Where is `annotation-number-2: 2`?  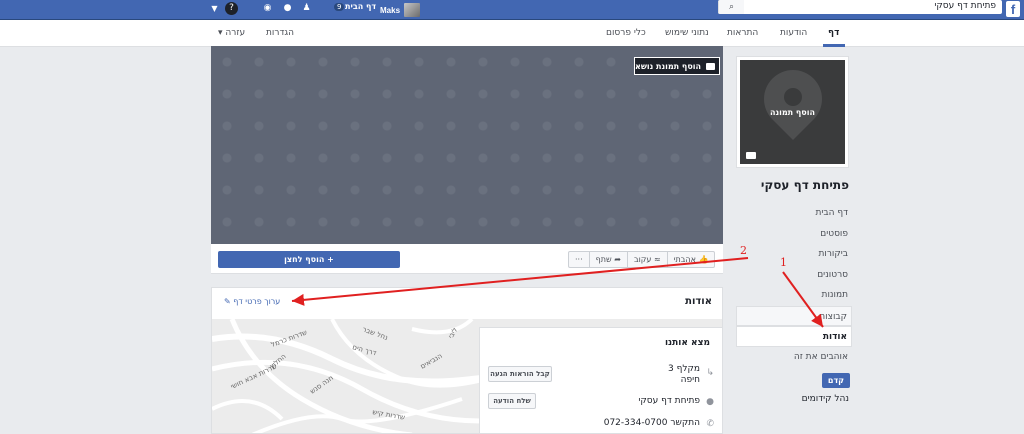
annotation-number-2: 2 is located at coordinates (743, 250).